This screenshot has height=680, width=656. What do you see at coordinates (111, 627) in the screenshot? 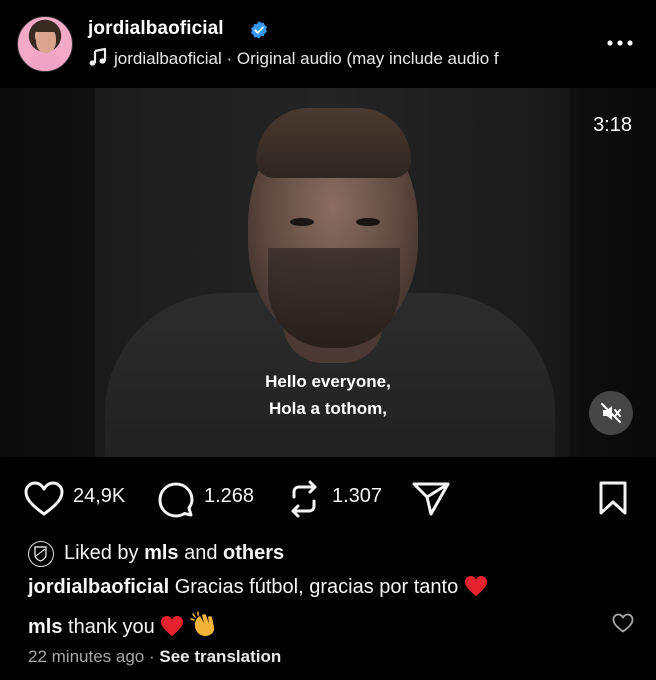
I see `comment-text: thank you` at bounding box center [111, 627].